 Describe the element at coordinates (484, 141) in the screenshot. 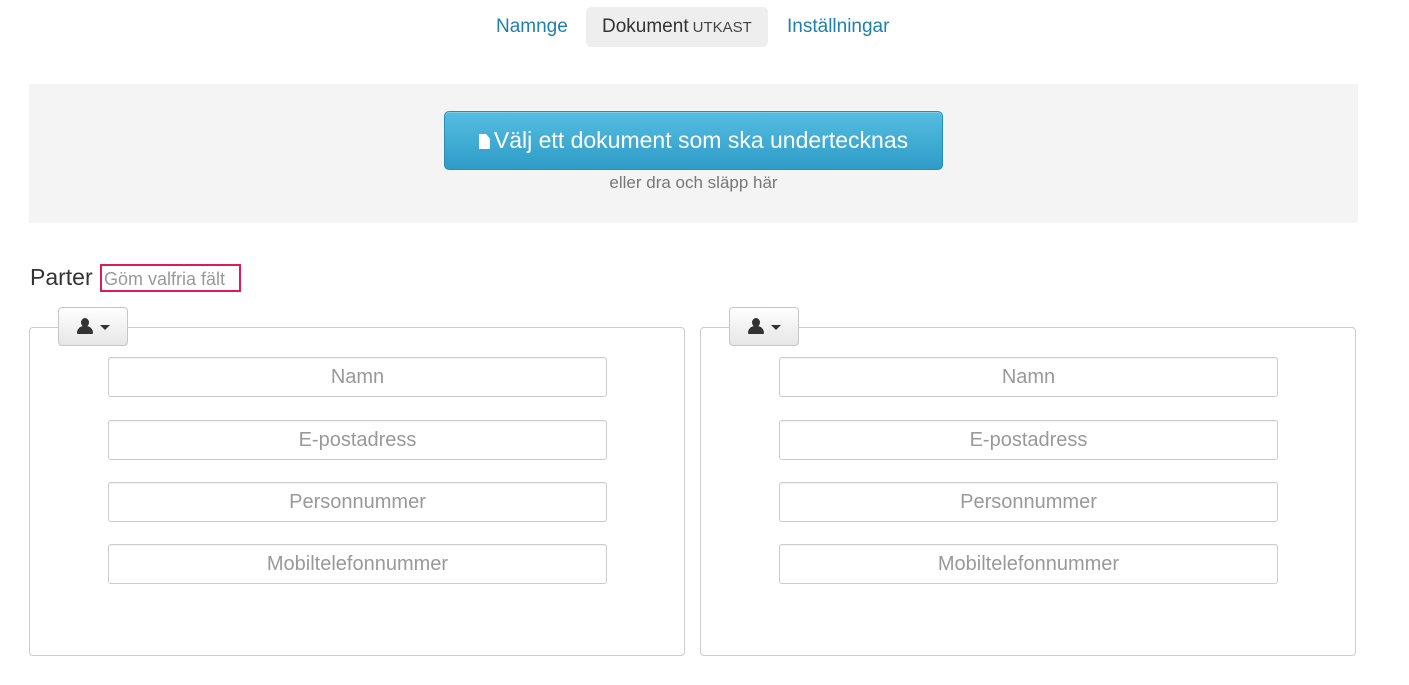

I see `file-icon` at that location.